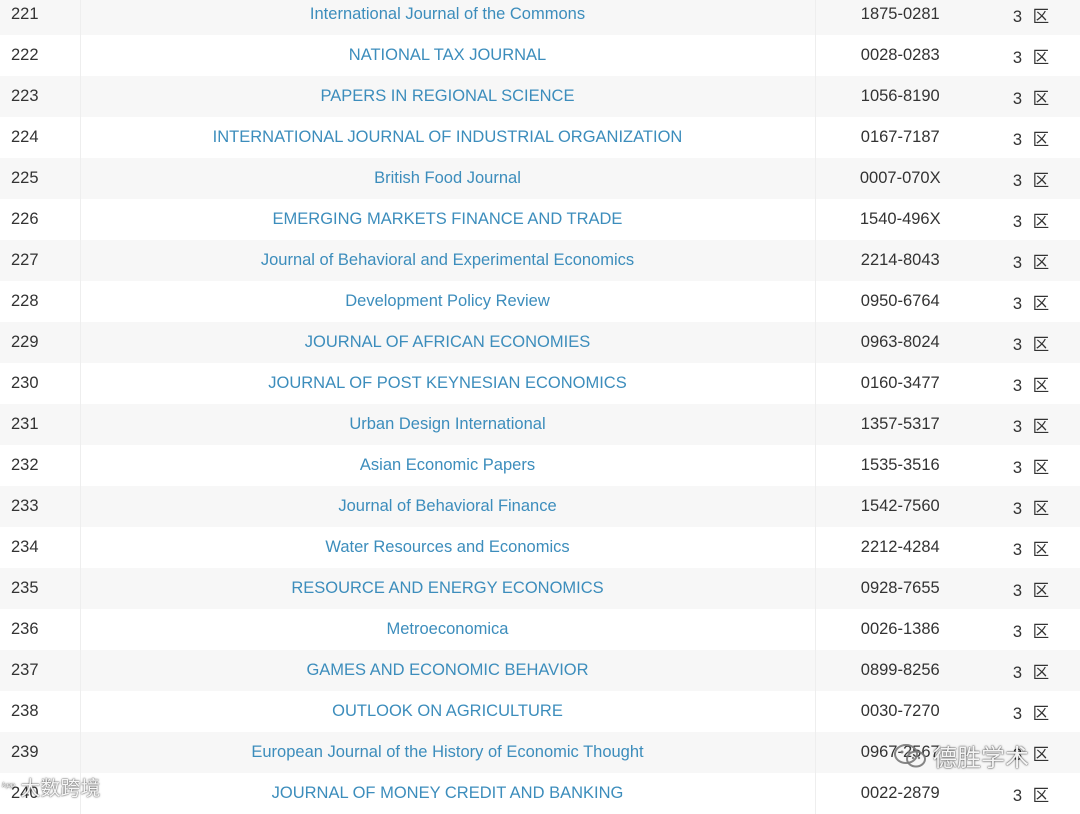 The width and height of the screenshot is (1080, 814). What do you see at coordinates (40, 588) in the screenshot?
I see `rank-cell: 235` at bounding box center [40, 588].